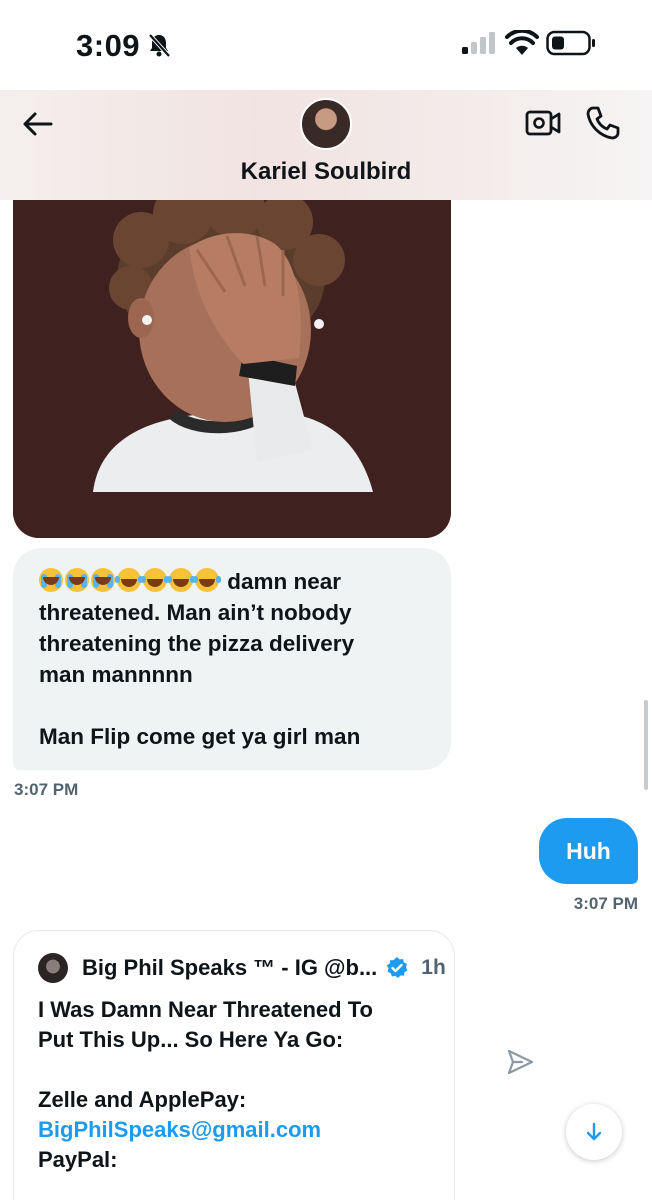  What do you see at coordinates (646, 745) in the screenshot?
I see `scrollbar` at bounding box center [646, 745].